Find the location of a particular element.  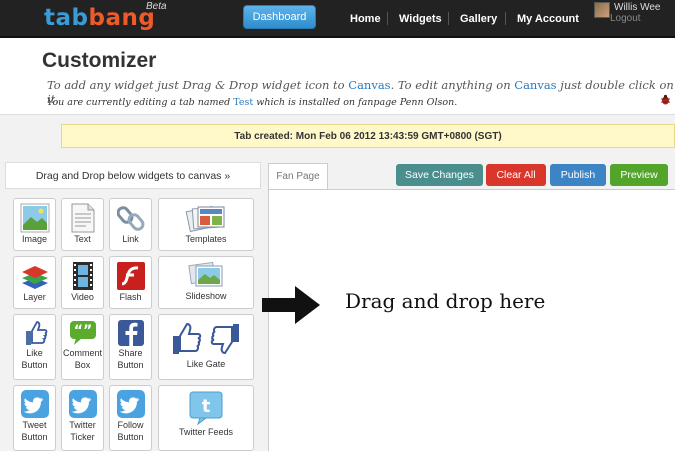

text-icon is located at coordinates (82, 218).